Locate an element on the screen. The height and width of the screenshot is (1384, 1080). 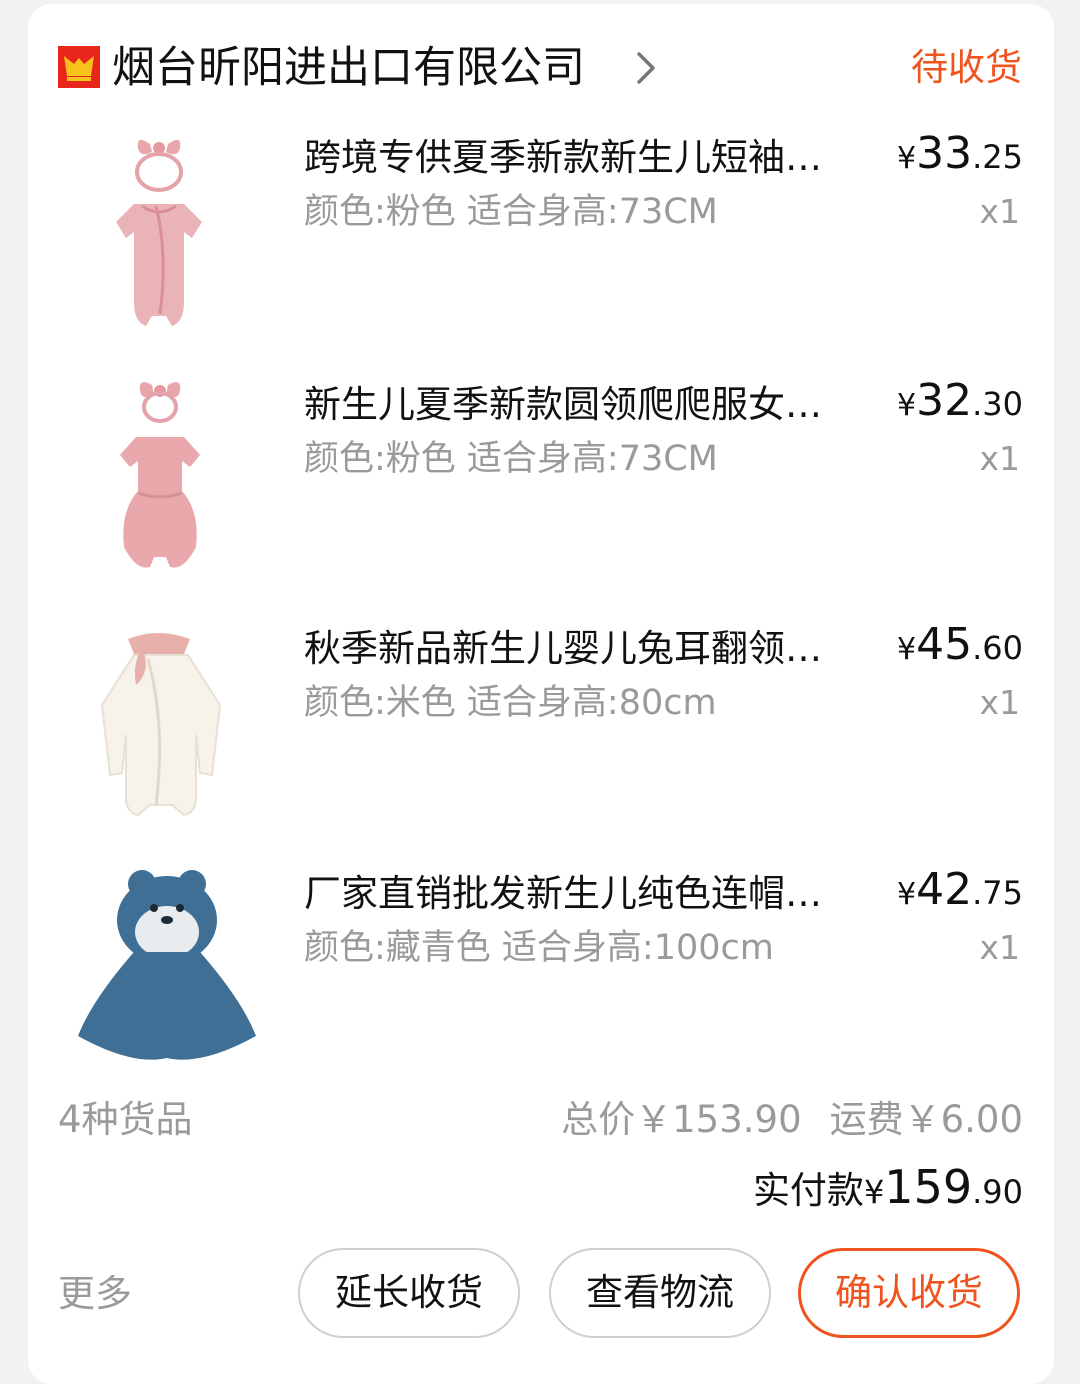
product-price: ¥42.75 is located at coordinates (960, 889).